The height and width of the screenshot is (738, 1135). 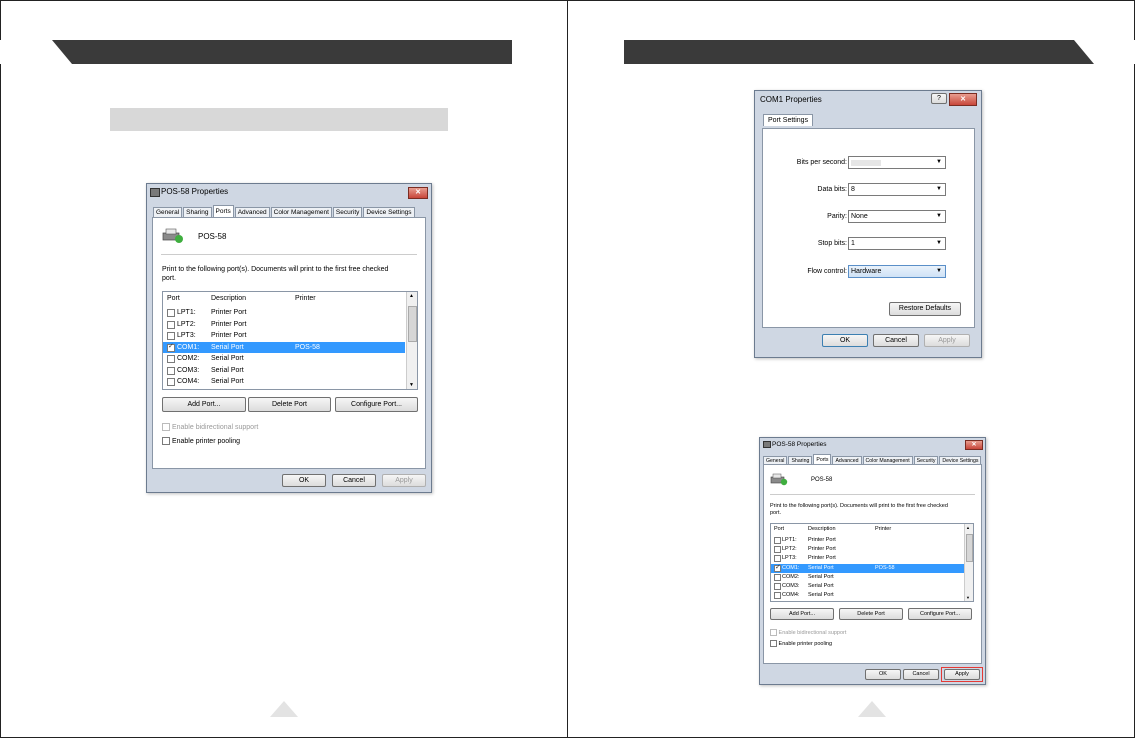 I want to click on tab-port-settings: Port Settings, so click(x=788, y=120).